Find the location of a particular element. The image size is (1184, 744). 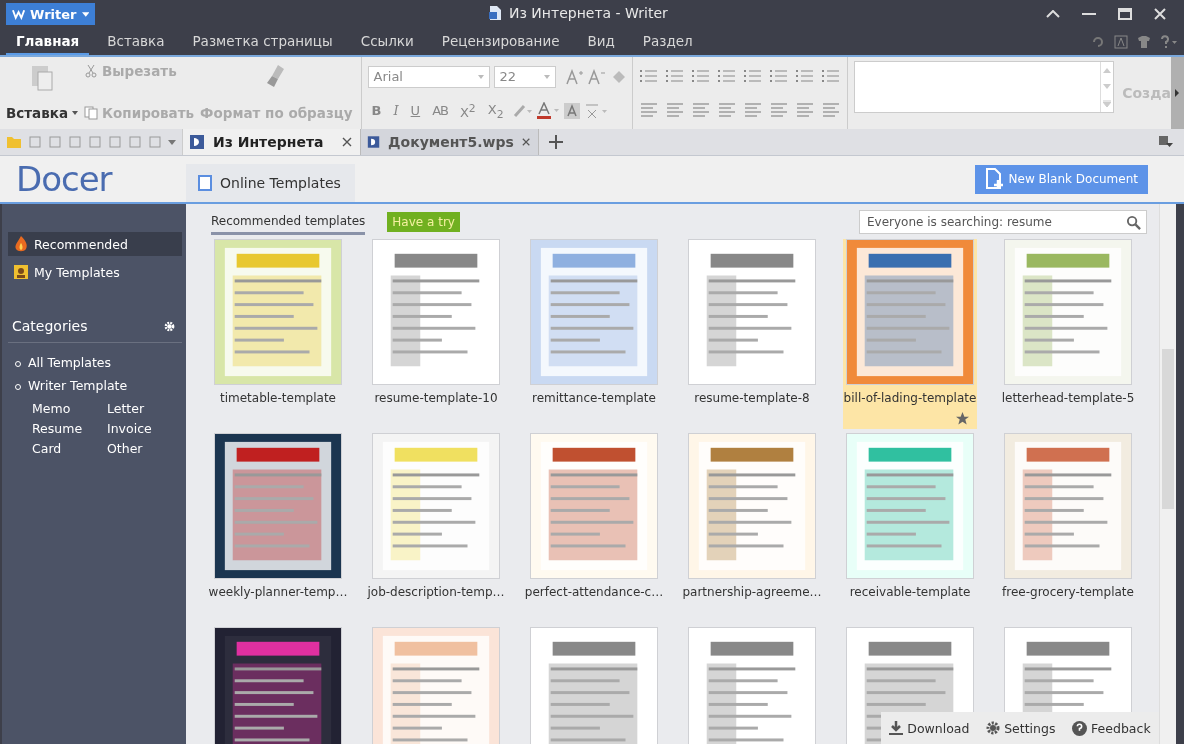

menu-tab: Ссылки is located at coordinates (387, 41).